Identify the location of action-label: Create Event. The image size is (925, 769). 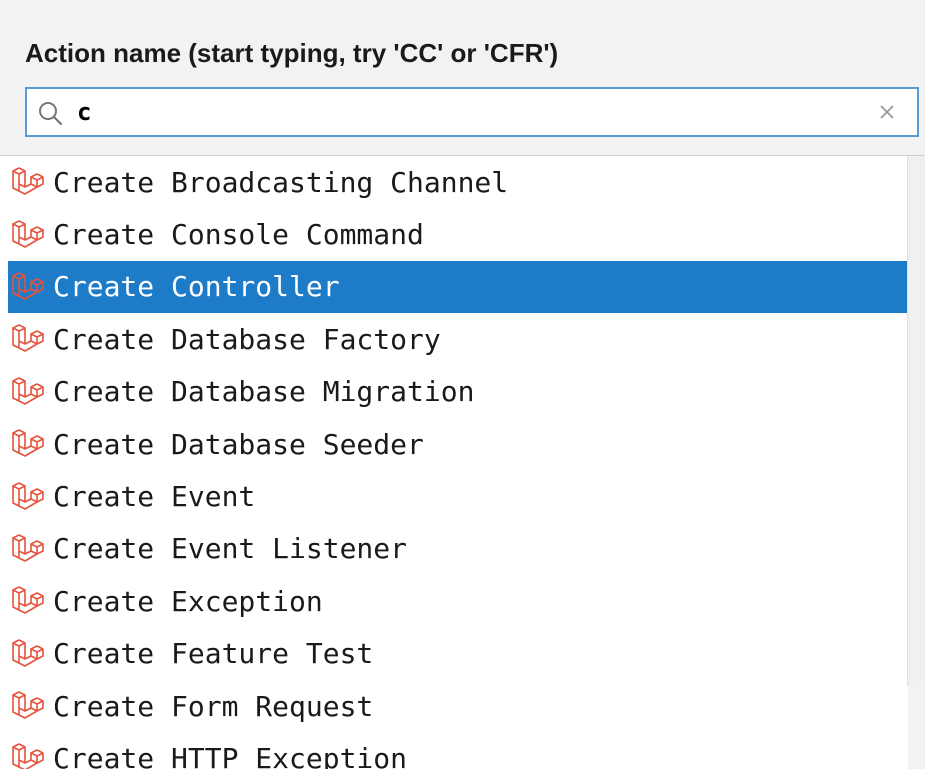
(154, 497).